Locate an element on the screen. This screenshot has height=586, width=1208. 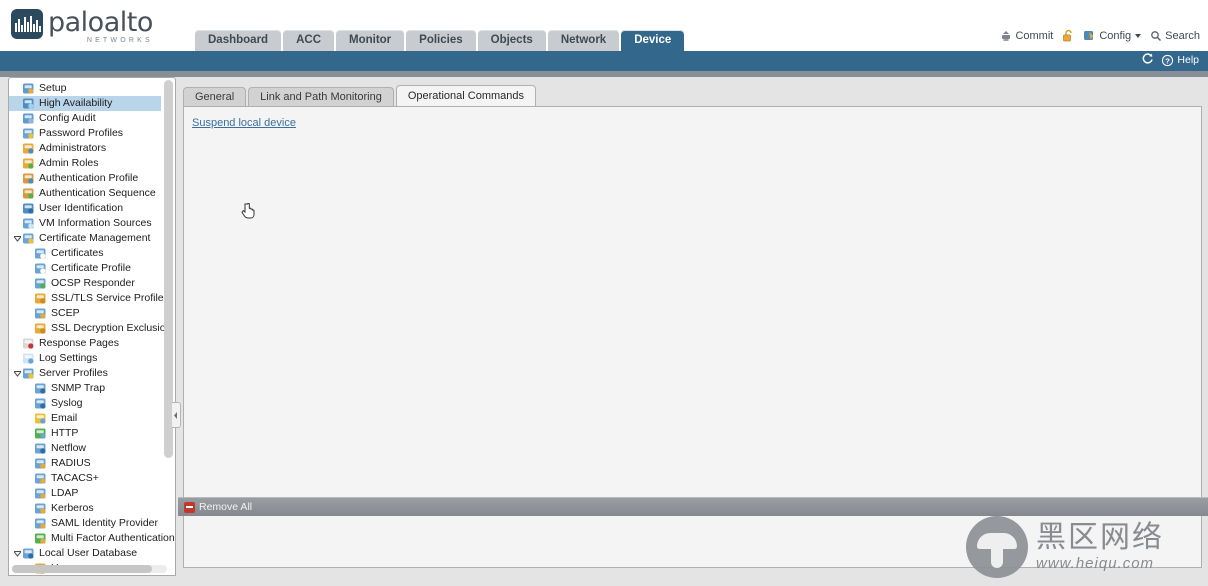
sidebar-item-ssl-tls-service-profile: SSL/TLS Service Profile is located at coordinates (86, 298).